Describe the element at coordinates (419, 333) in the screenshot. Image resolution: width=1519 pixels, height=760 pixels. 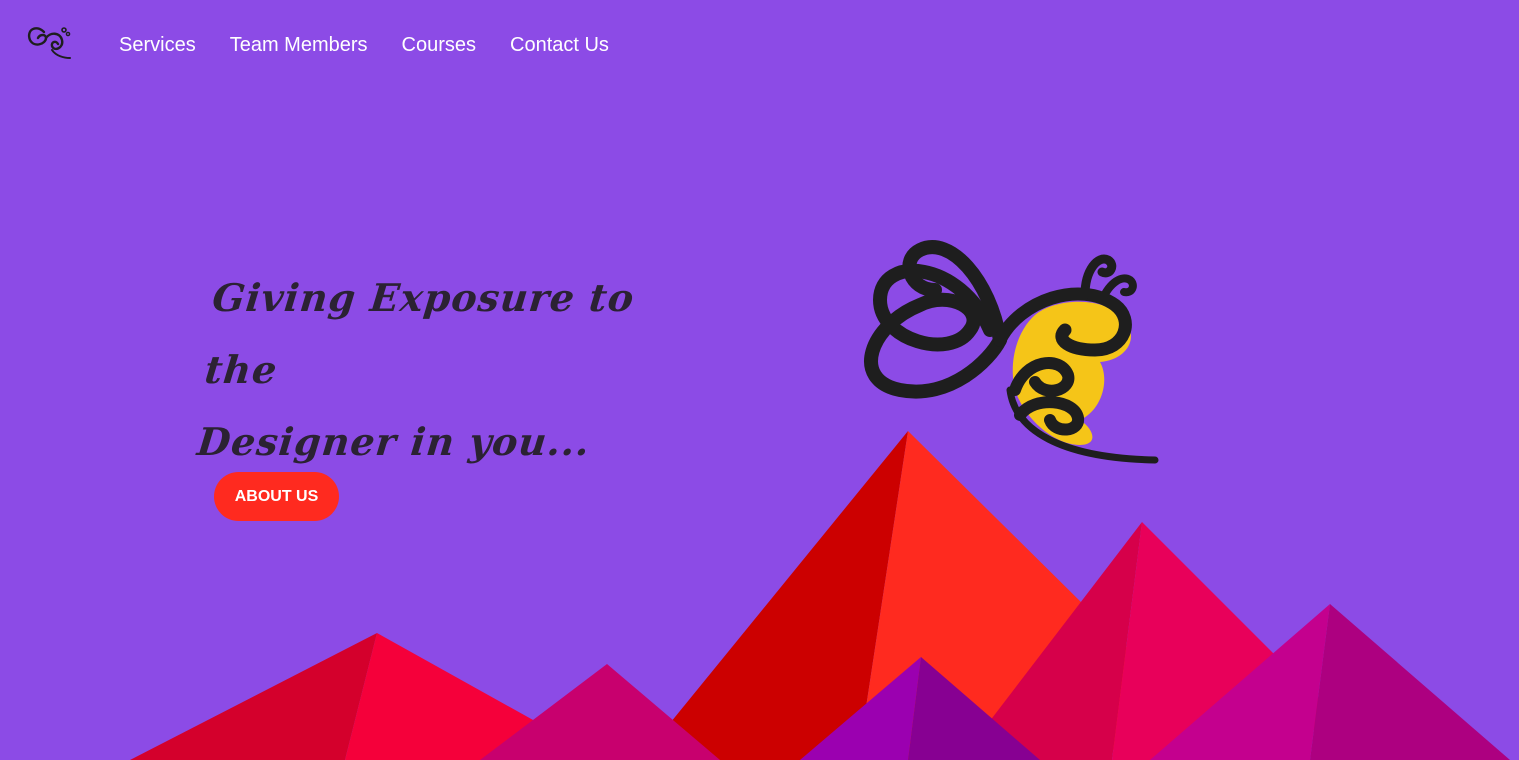
I see `hero-heading-line-1: Giving Exposure to the` at that location.